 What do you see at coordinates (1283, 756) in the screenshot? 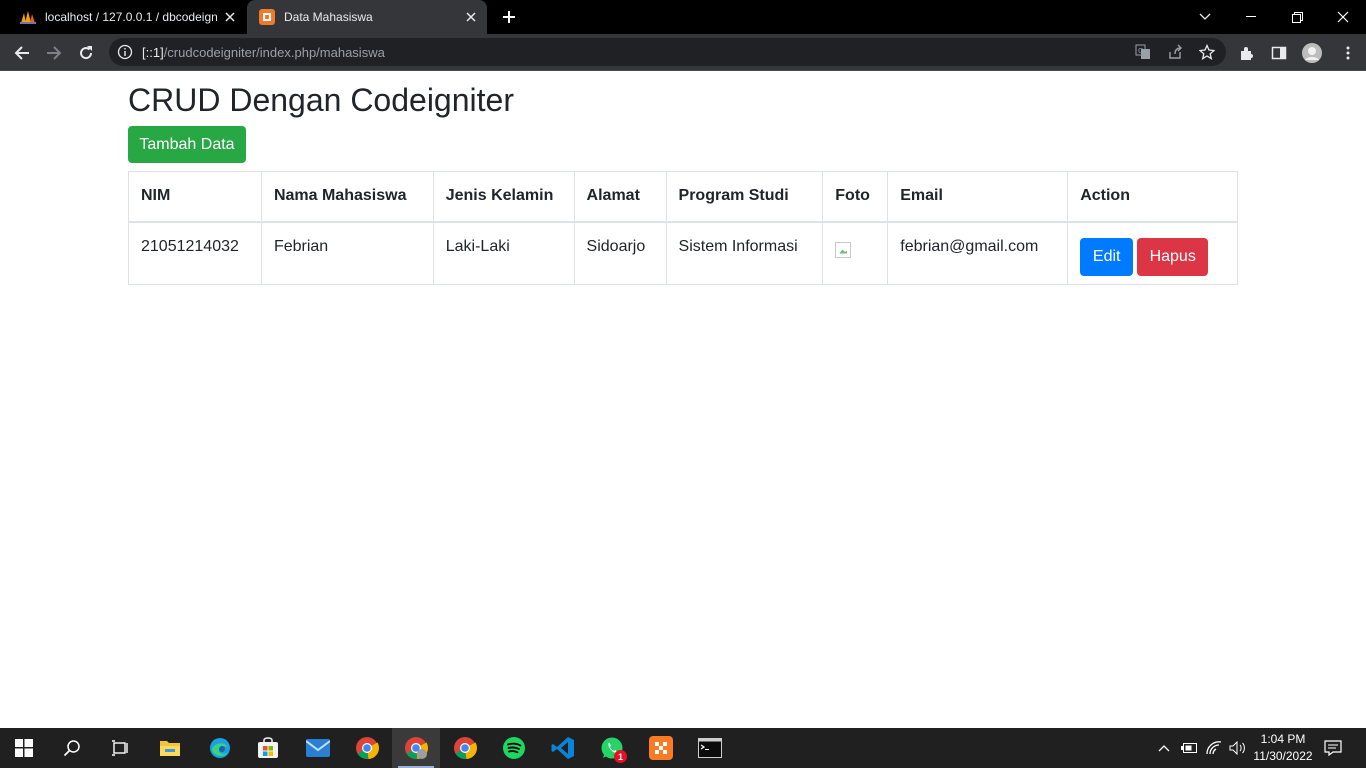
I see `clock-date: 11/30/2022` at bounding box center [1283, 756].